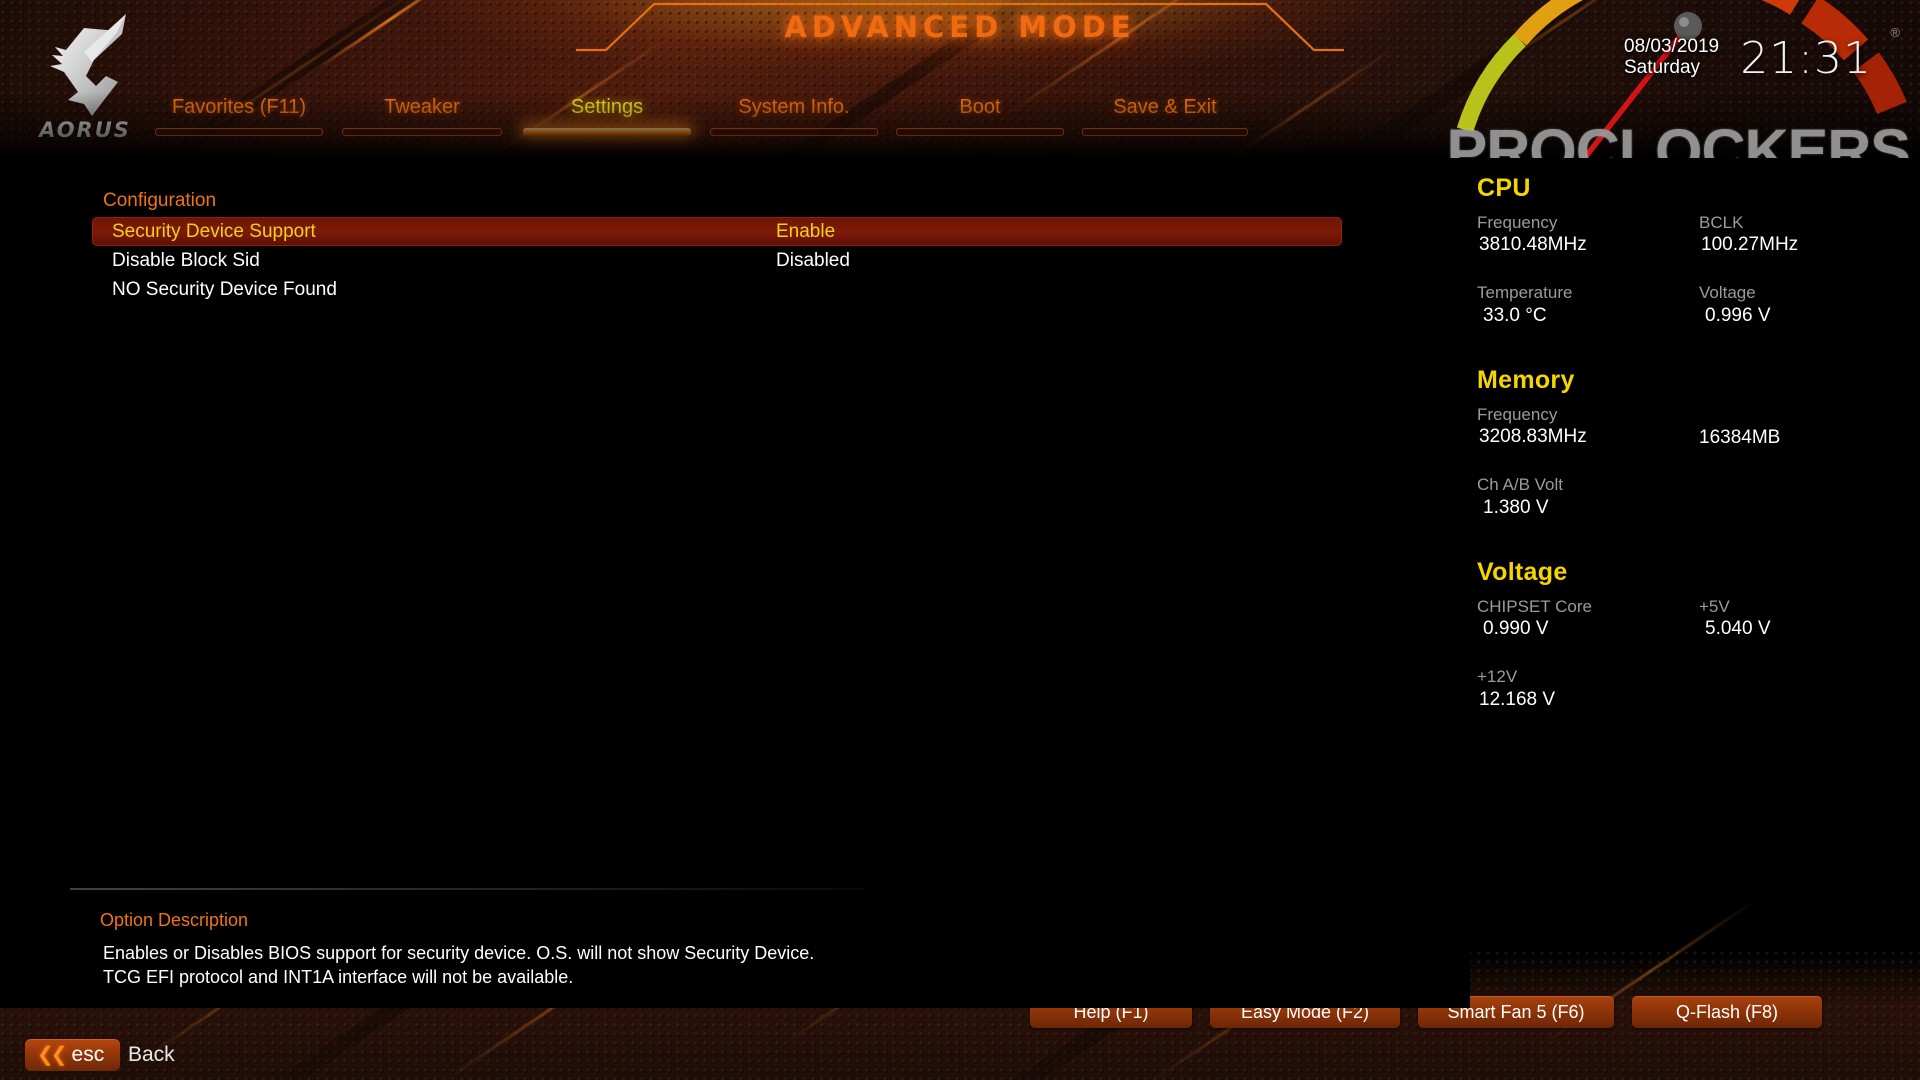  Describe the element at coordinates (1721, 222) in the screenshot. I see `monitor-label: BCLK` at that location.